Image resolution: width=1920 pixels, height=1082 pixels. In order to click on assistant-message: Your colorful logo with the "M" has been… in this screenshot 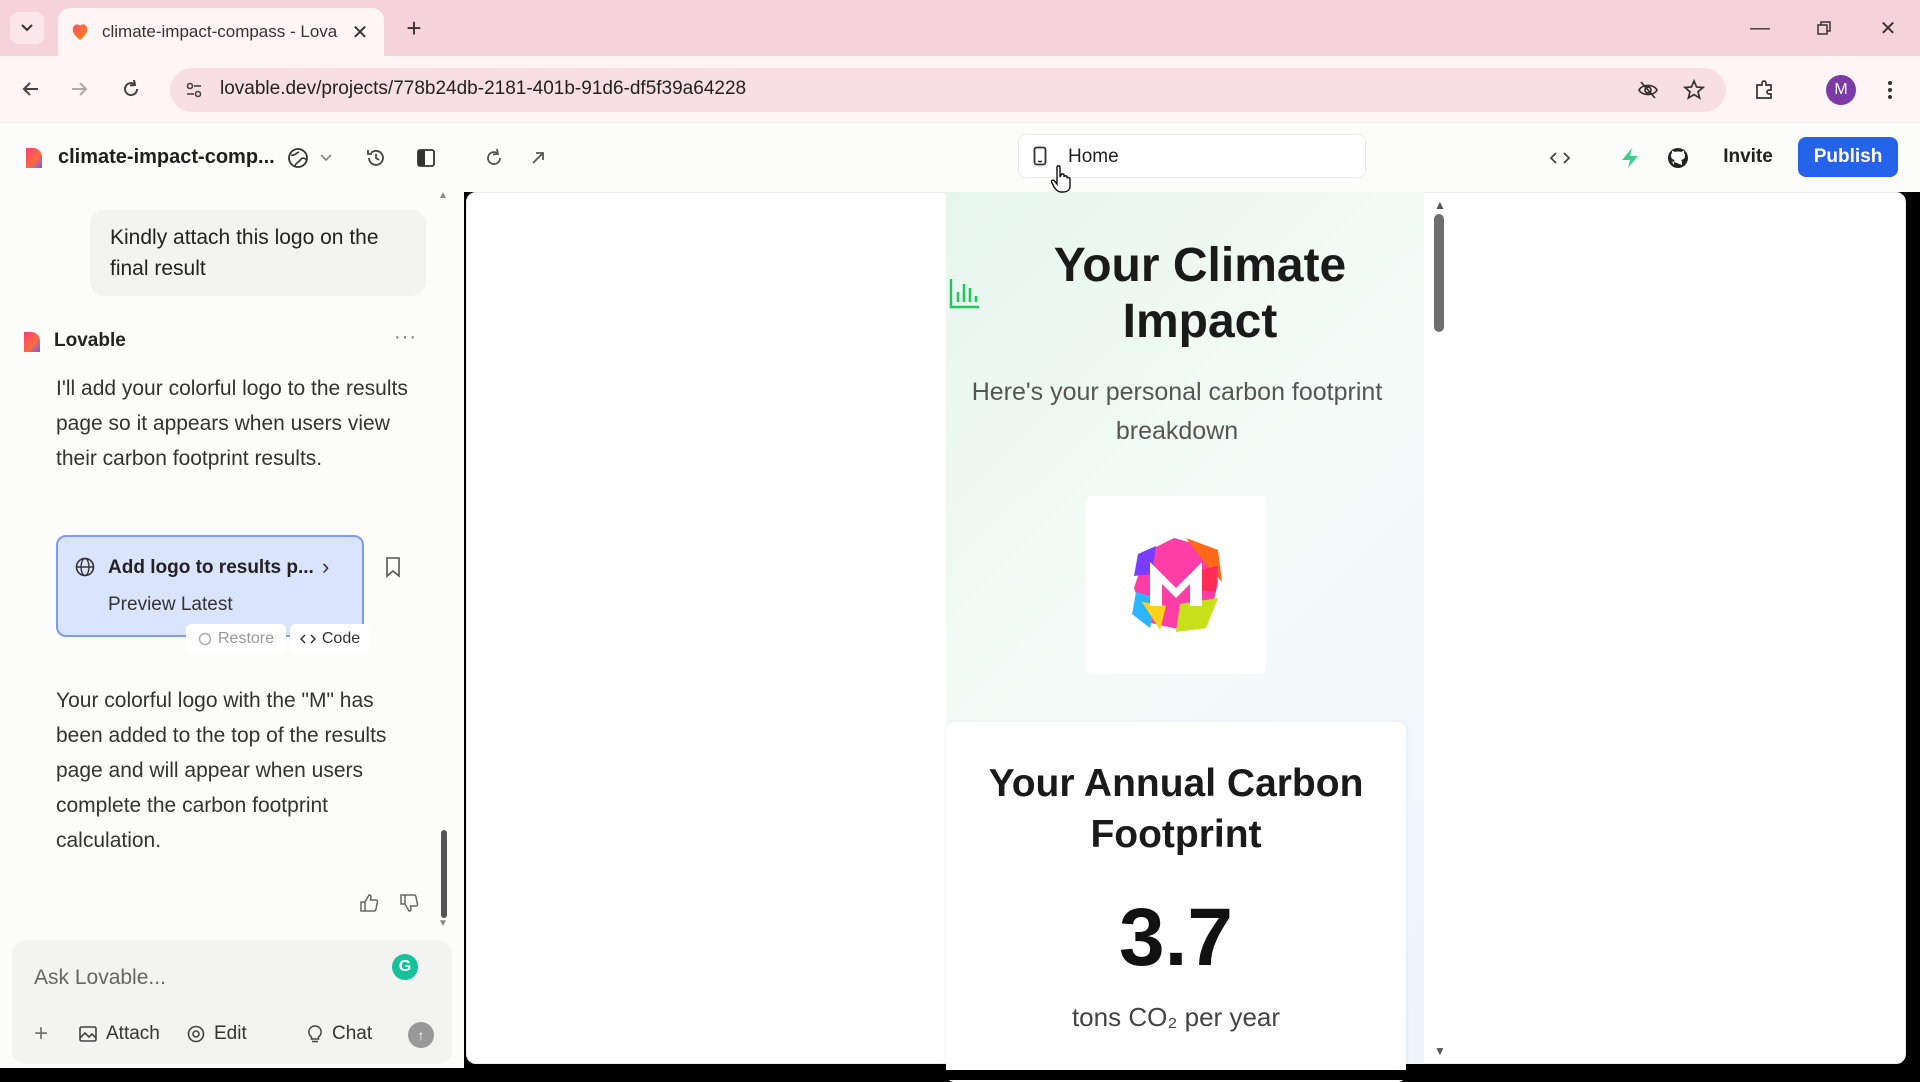, I will do `click(221, 770)`.